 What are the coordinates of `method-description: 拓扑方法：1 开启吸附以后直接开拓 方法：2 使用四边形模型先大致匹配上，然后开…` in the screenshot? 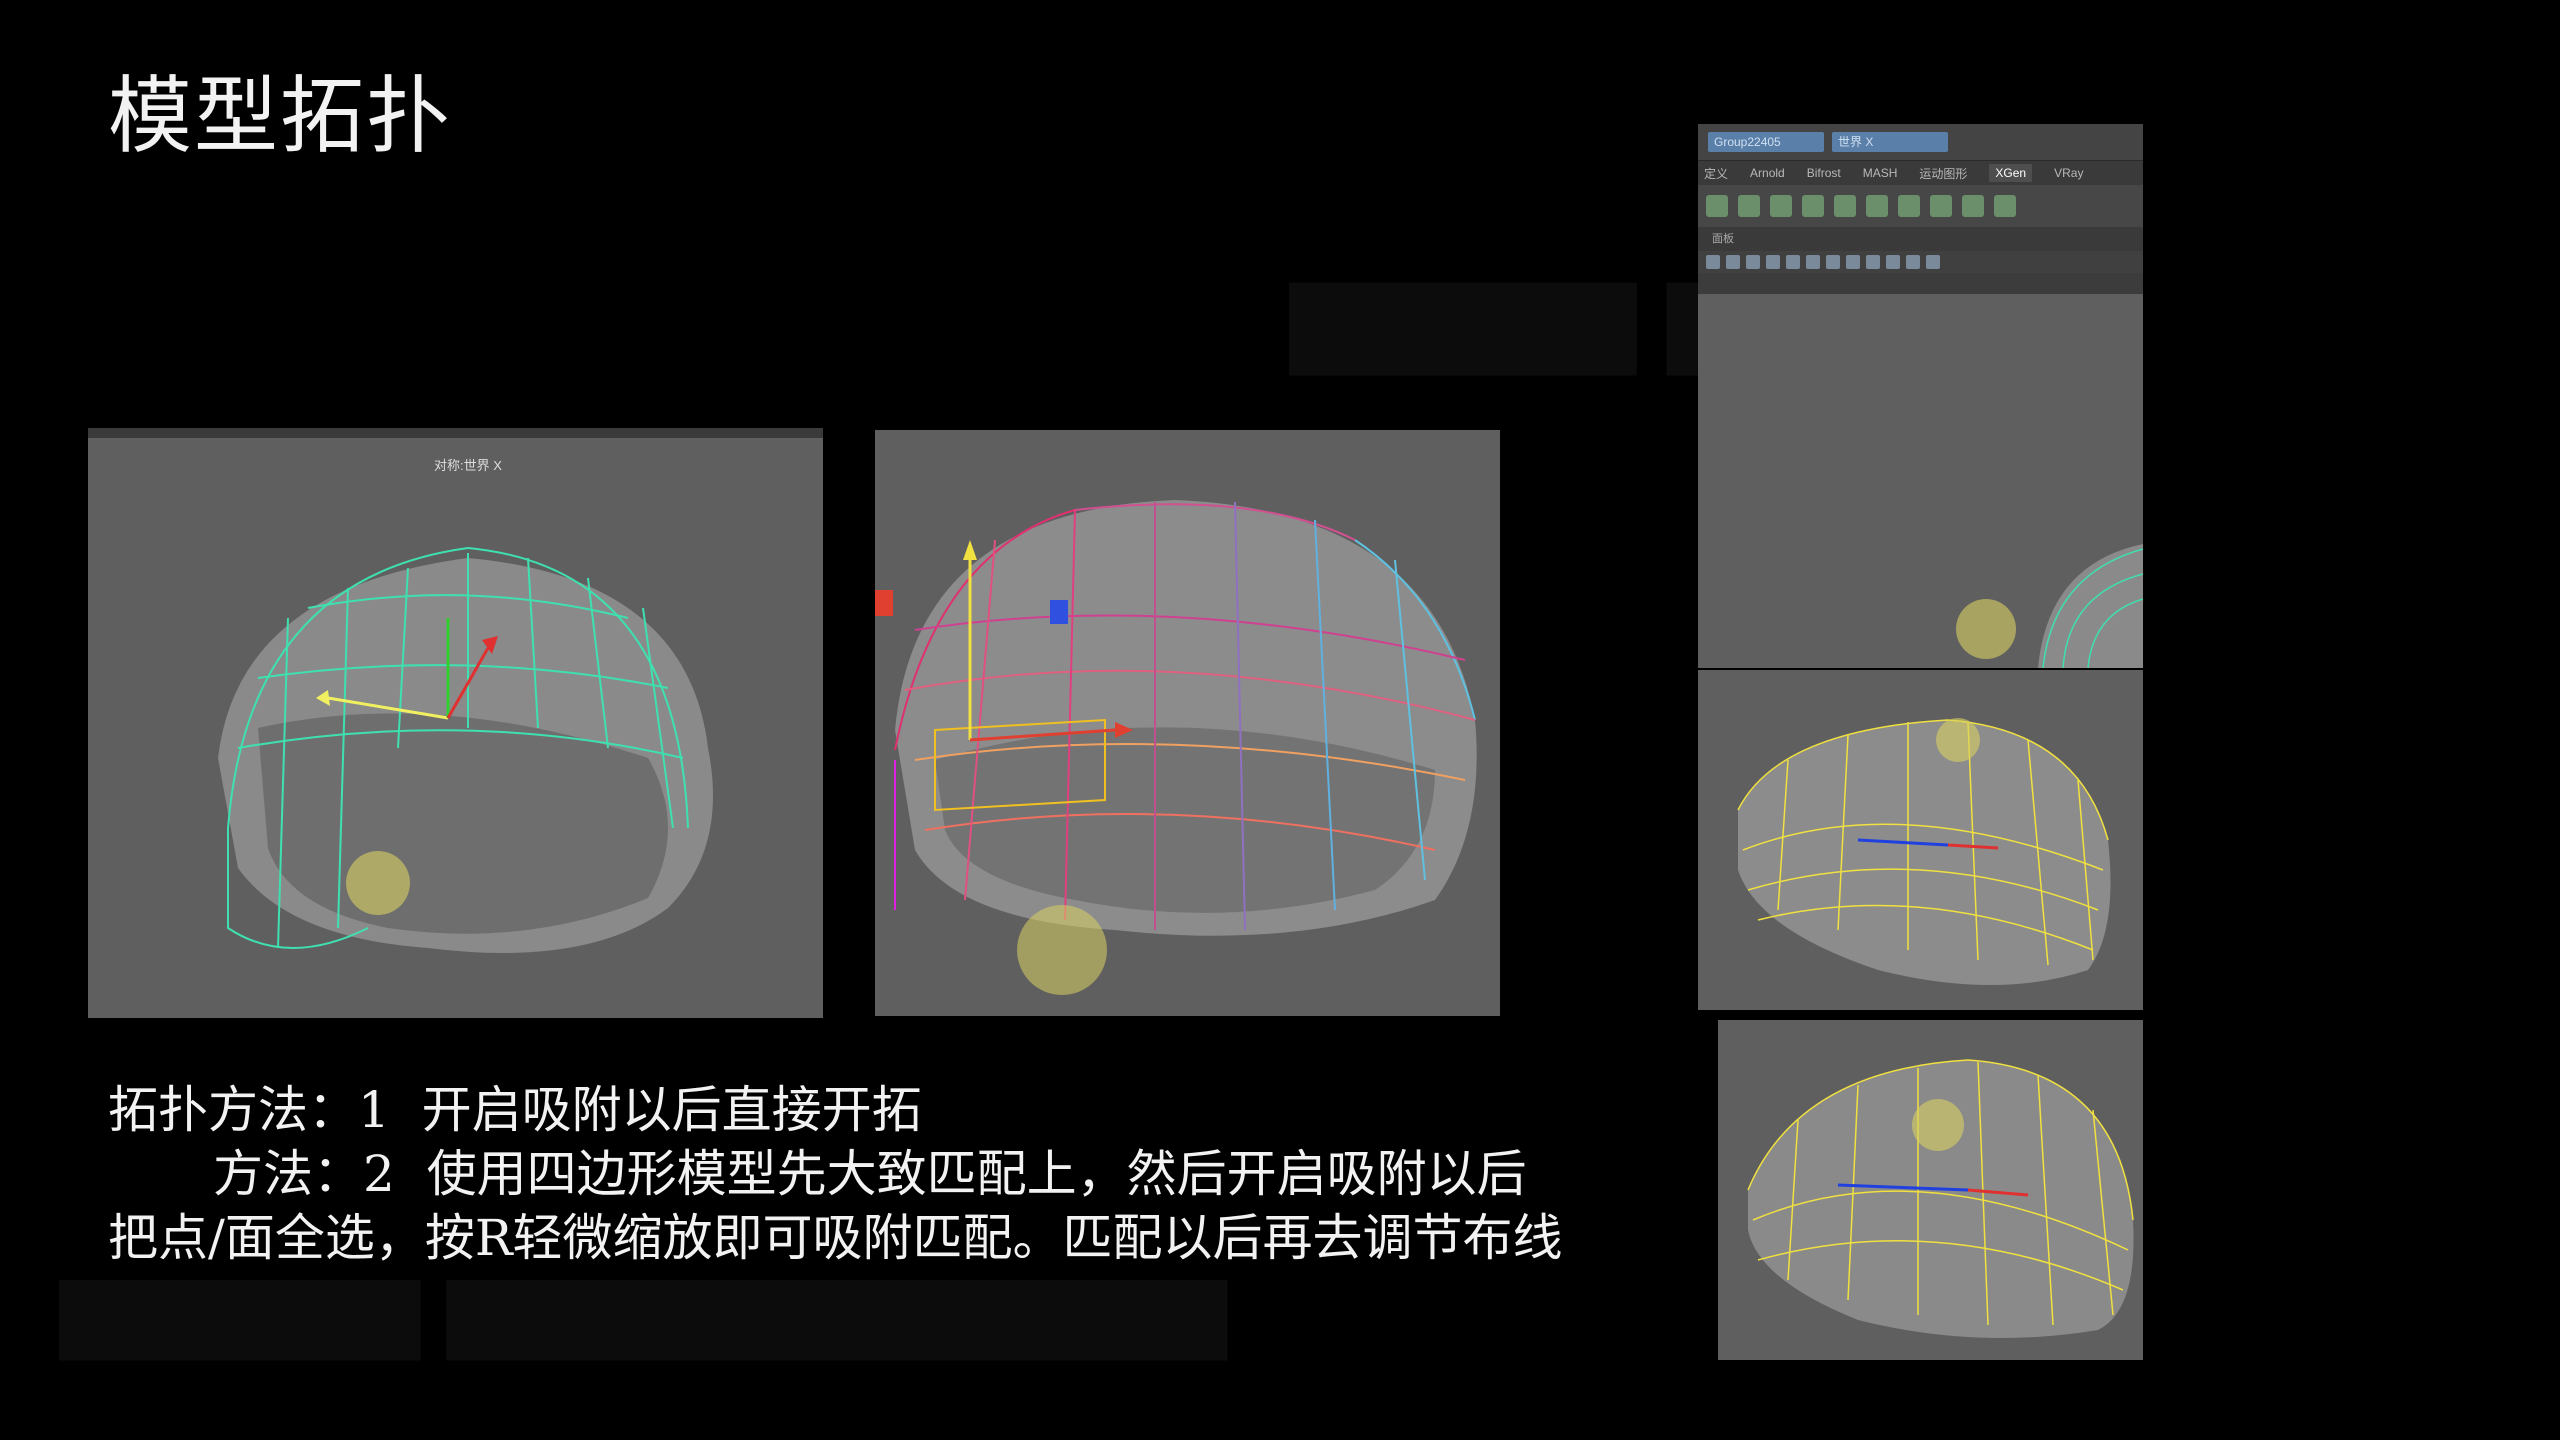 It's located at (888, 1174).